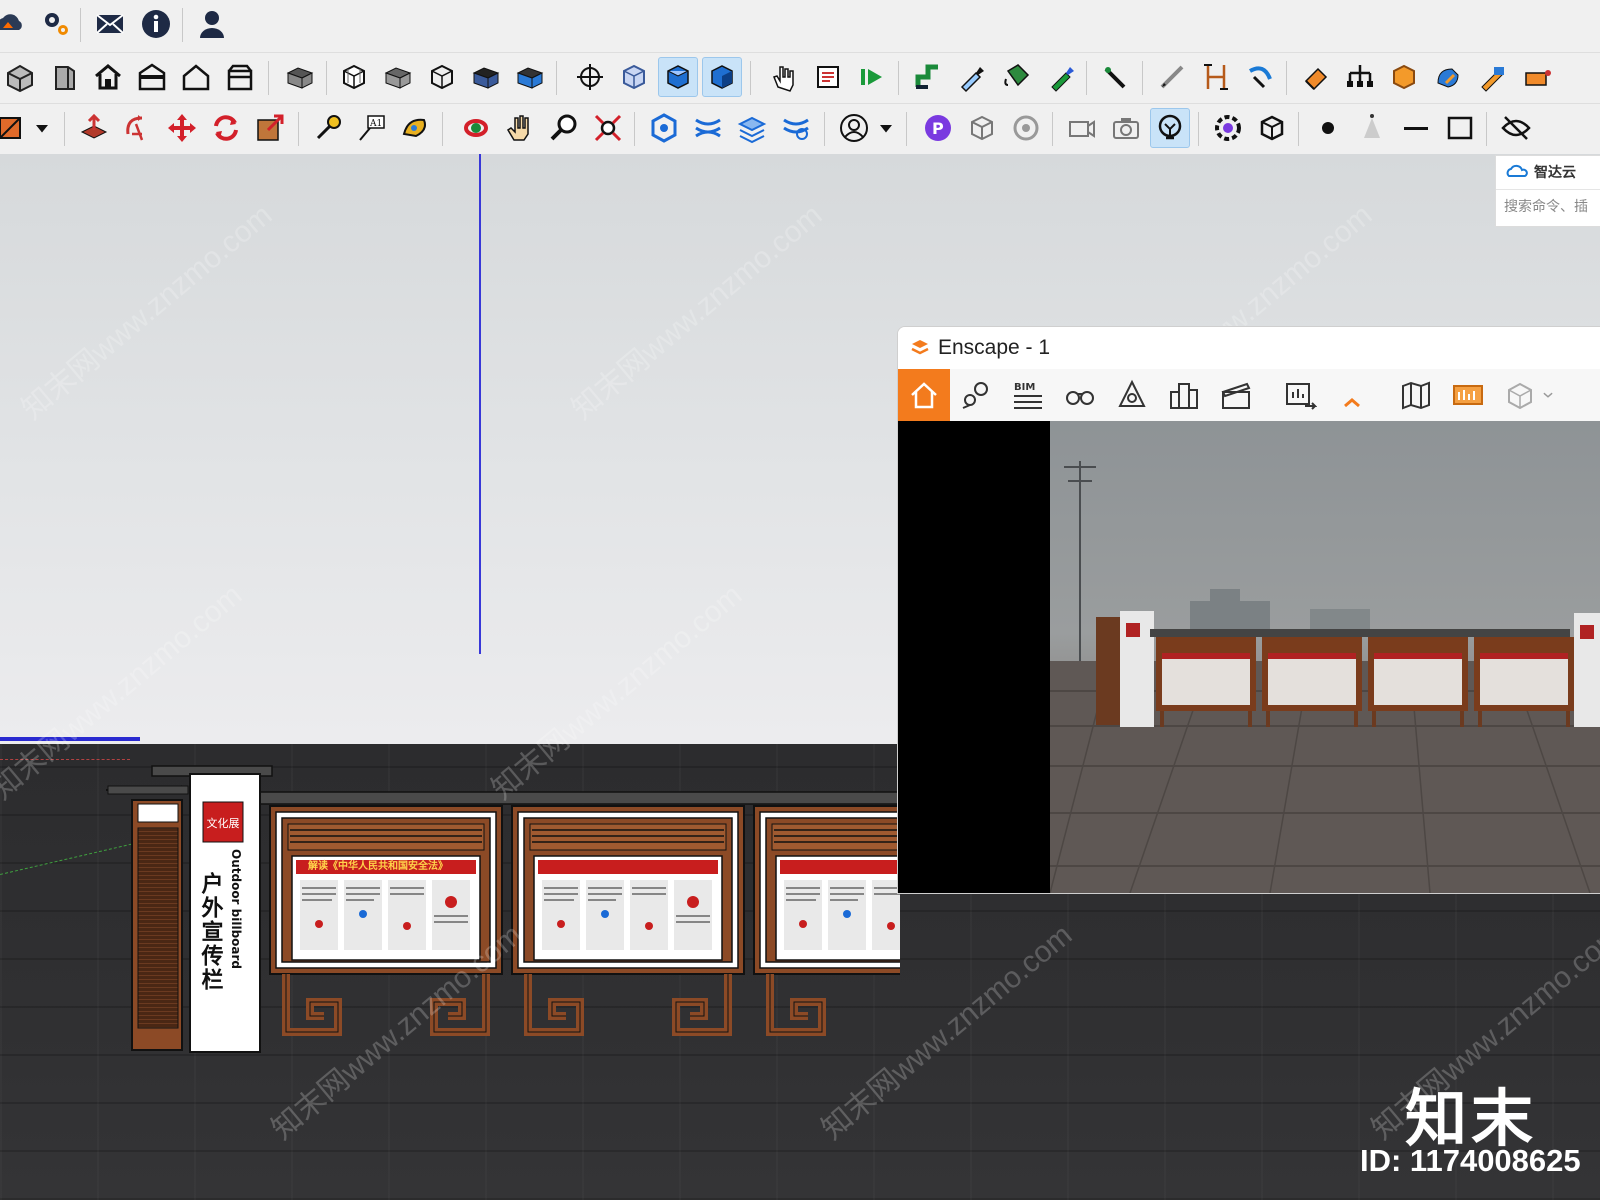 Image resolution: width=1600 pixels, height=1200 pixels. What do you see at coordinates (1520, 395) in the screenshot?
I see `enscape-cube-button` at bounding box center [1520, 395].